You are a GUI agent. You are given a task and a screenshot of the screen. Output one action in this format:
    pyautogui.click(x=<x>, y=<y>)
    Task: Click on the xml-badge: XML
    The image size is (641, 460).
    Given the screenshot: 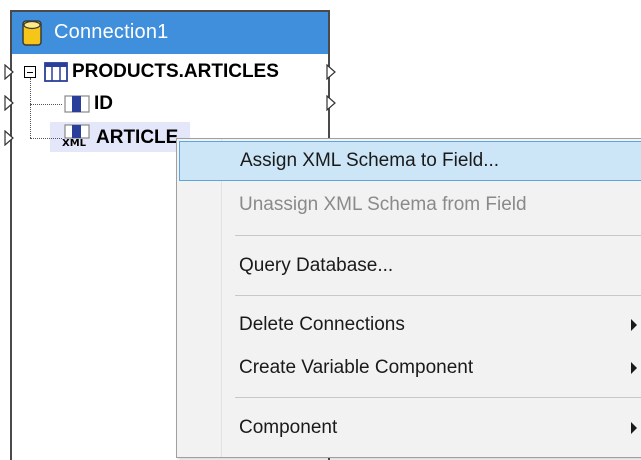 What is the action you would take?
    pyautogui.click(x=74, y=143)
    